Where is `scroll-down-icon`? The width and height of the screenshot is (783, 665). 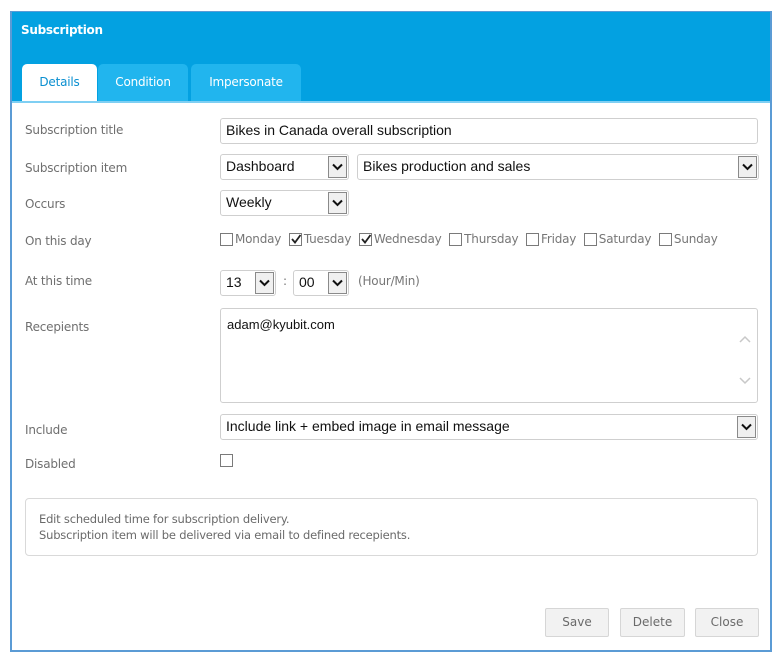 scroll-down-icon is located at coordinates (745, 380).